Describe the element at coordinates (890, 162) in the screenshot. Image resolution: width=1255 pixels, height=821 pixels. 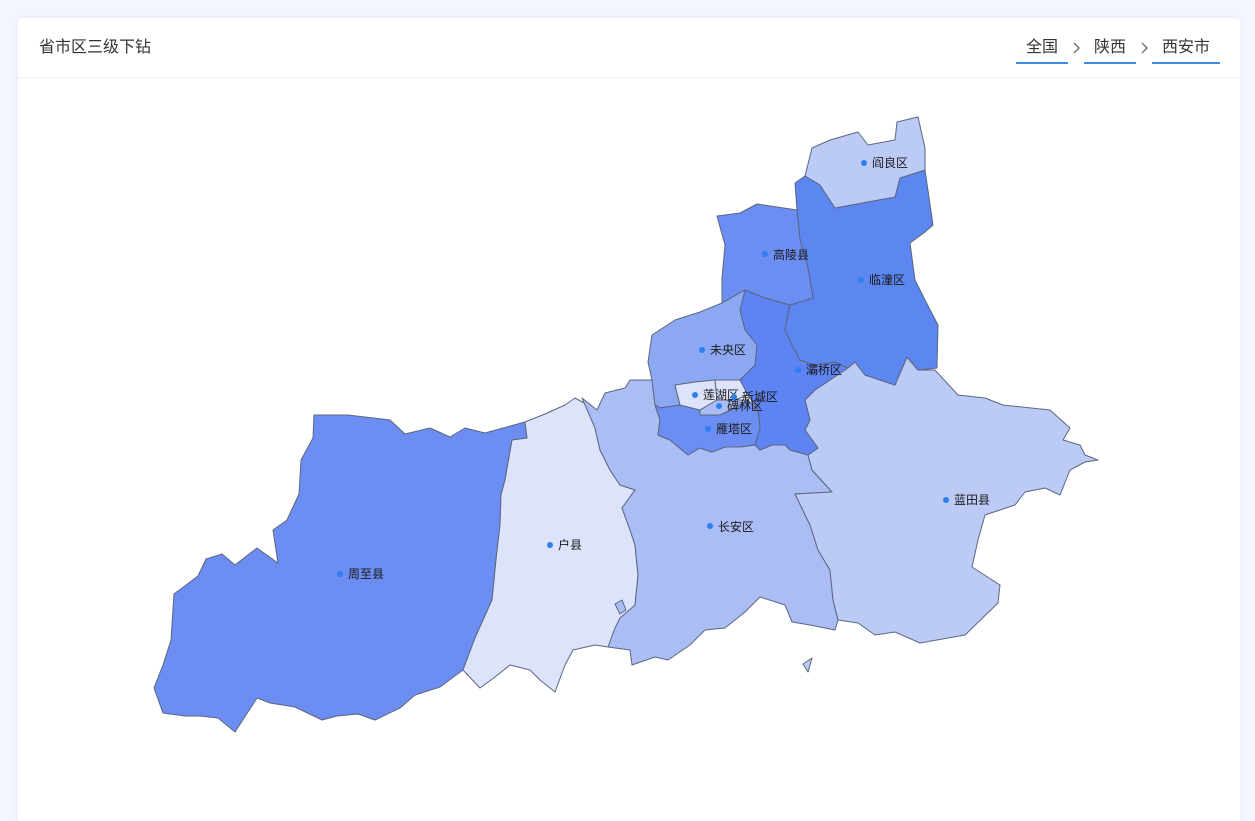
I see `region-label: 阎良区` at that location.